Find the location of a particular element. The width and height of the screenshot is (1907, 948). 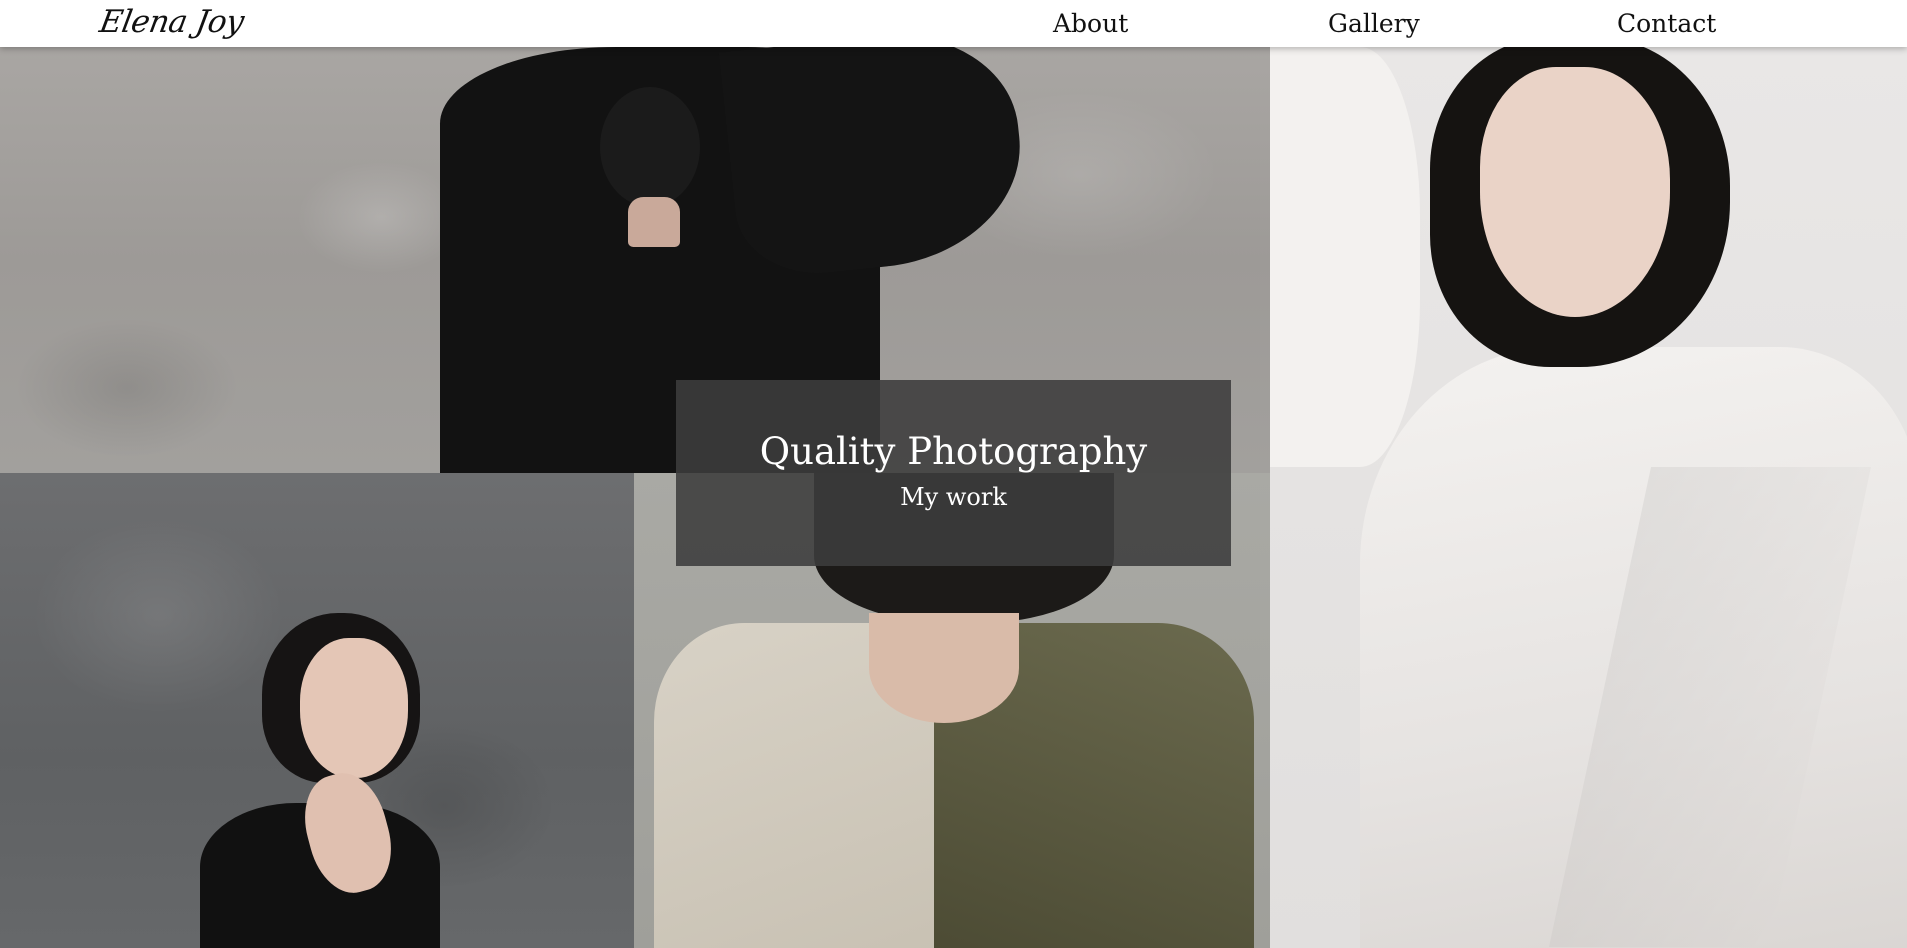

site-logo: Elena Joy is located at coordinates (171, 22).